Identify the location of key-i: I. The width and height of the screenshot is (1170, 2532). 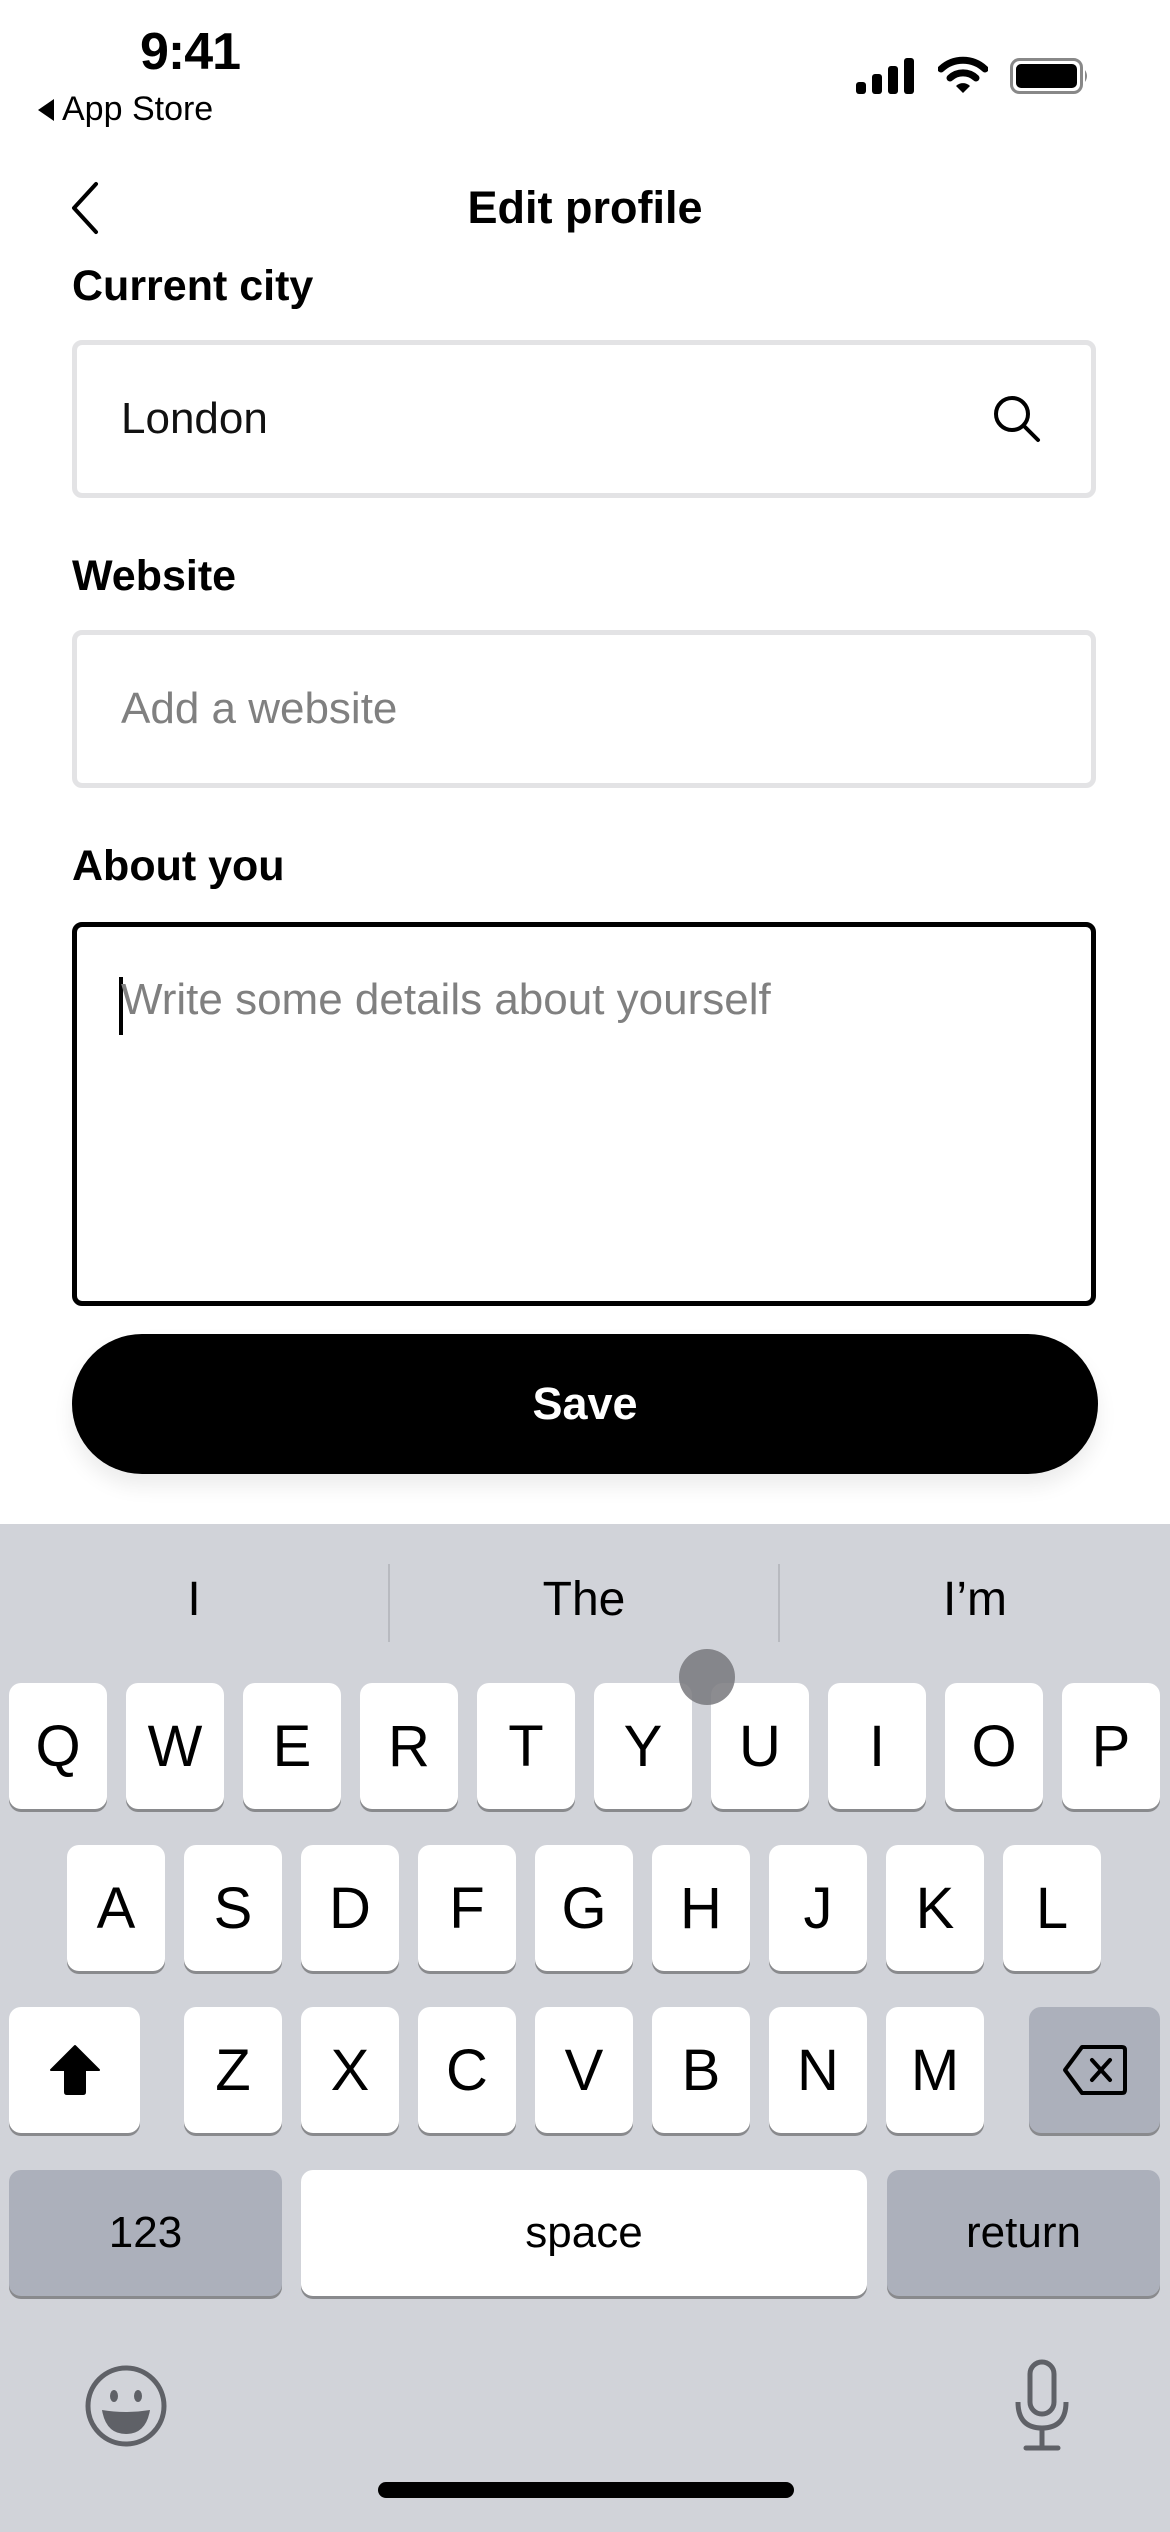
(877, 1746).